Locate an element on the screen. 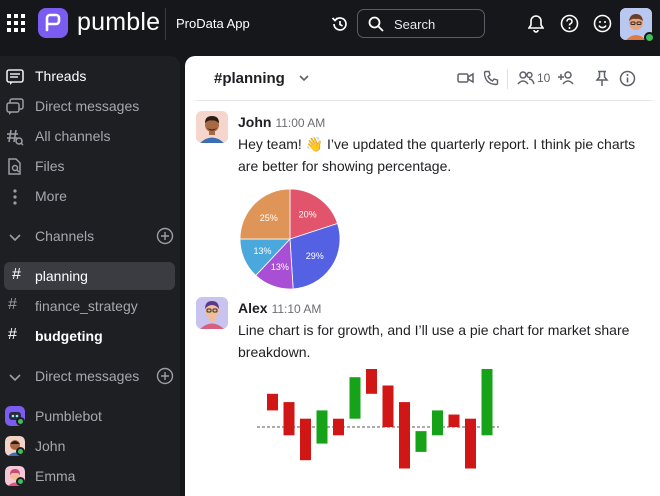 The image size is (660, 496). channels-section-header: Channels is located at coordinates (90, 236).